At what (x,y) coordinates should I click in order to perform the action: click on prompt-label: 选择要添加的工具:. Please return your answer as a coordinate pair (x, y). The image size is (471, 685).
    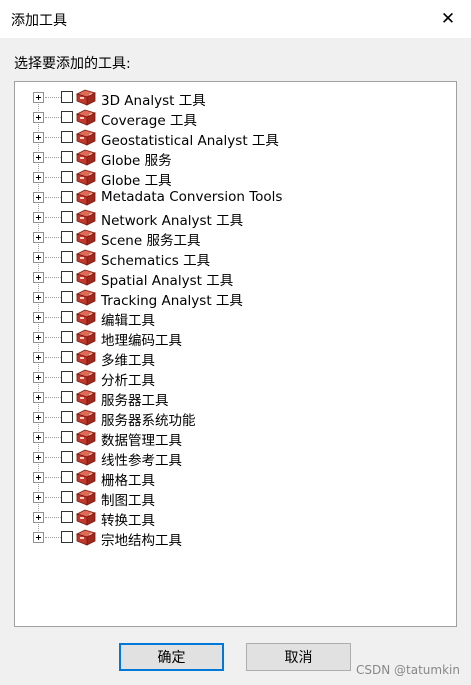
    Looking at the image, I should click on (72, 64).